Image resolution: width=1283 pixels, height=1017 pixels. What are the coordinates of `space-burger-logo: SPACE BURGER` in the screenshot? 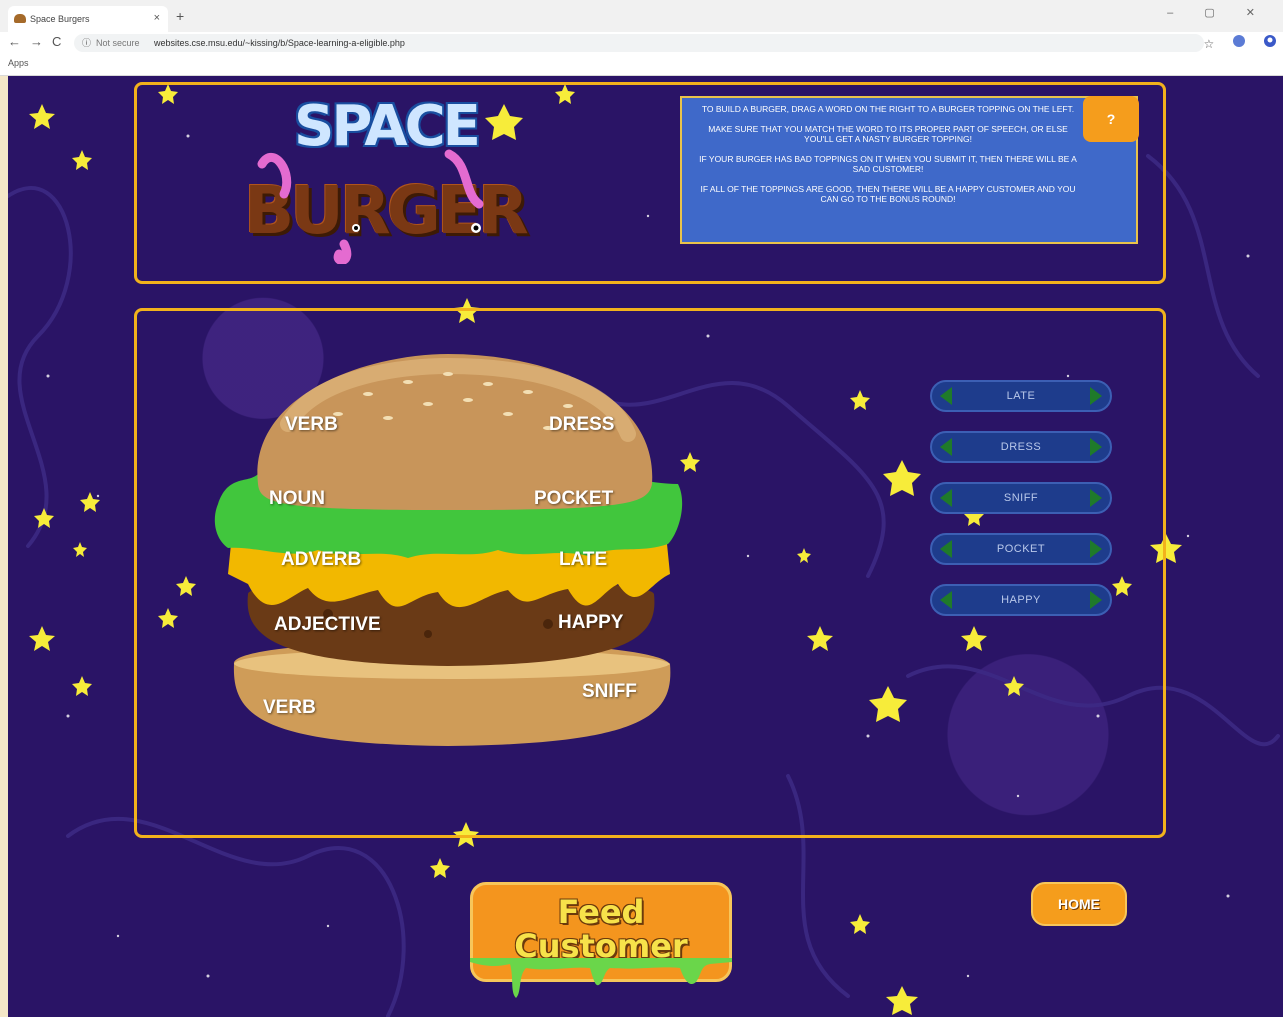 It's located at (386, 179).